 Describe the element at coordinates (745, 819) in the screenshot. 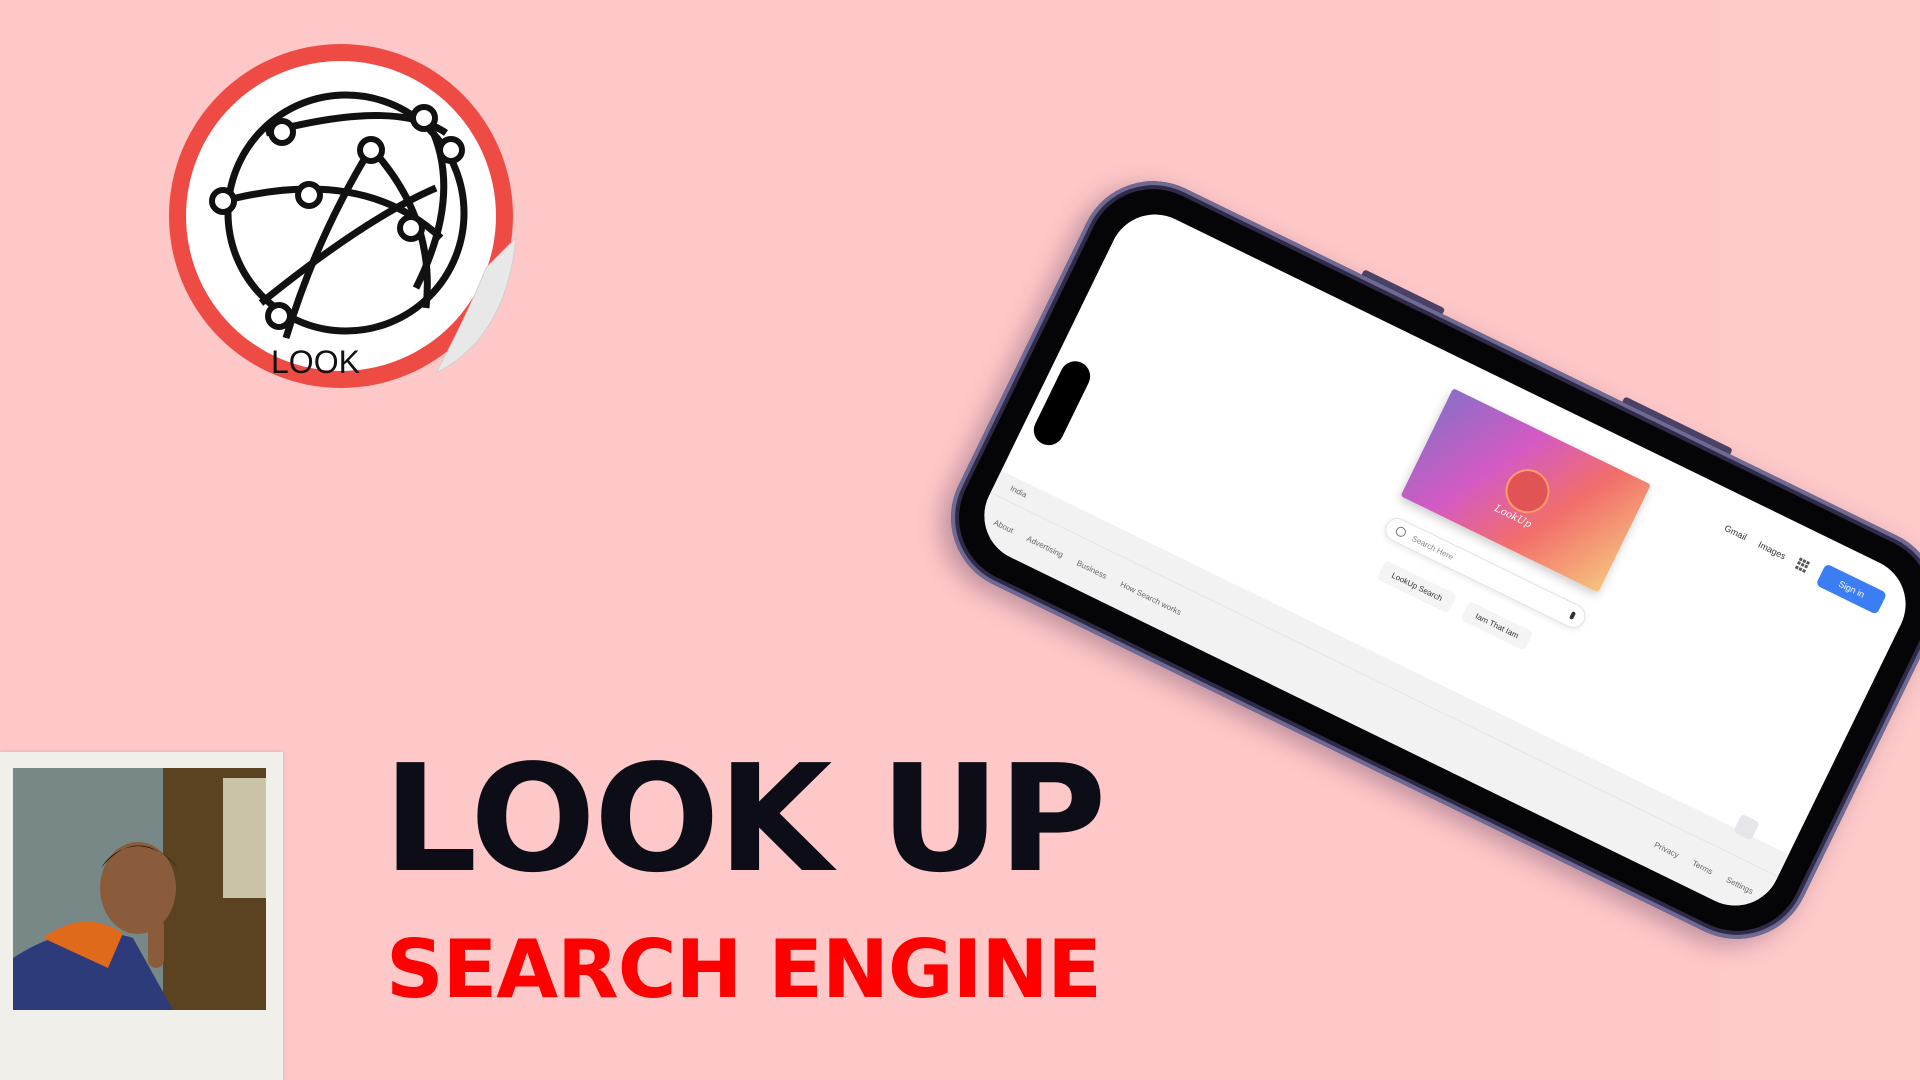

I see `page-title: LOOK UP` at that location.